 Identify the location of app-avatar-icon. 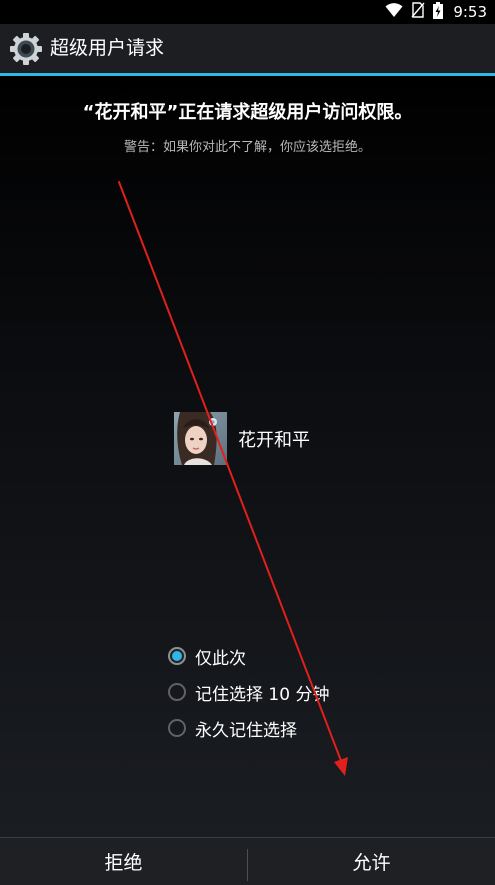
(200, 438).